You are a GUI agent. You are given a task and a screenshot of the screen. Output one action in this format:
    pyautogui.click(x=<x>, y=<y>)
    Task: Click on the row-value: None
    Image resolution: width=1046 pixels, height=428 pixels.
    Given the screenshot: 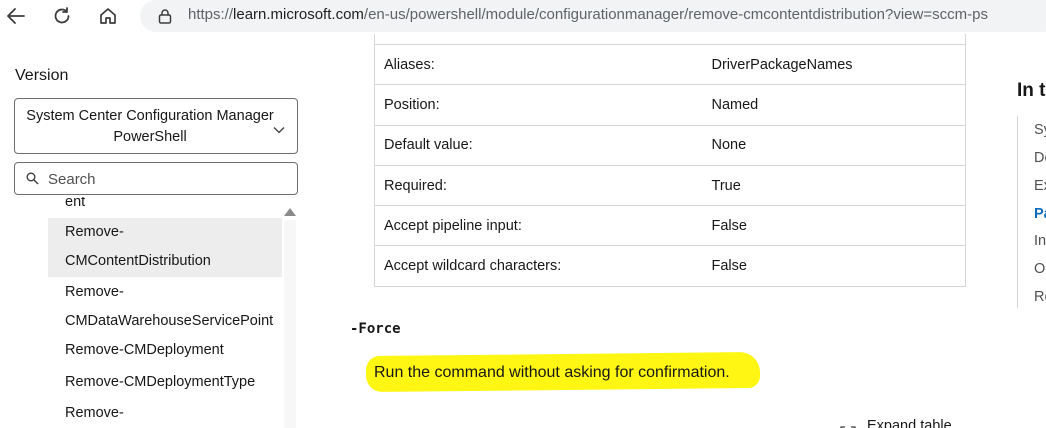 What is the action you would take?
    pyautogui.click(x=834, y=145)
    